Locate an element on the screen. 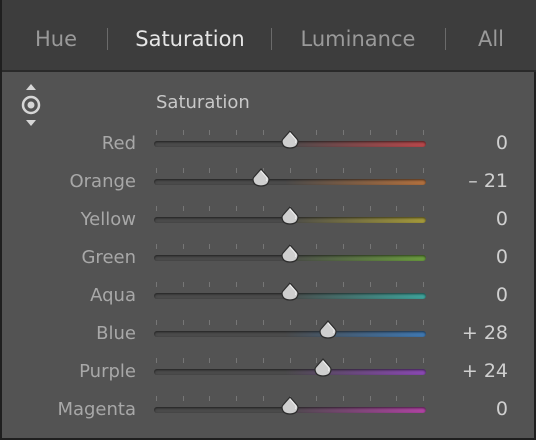  slider-row-magenta: Magenta 0 is located at coordinates (269, 409).